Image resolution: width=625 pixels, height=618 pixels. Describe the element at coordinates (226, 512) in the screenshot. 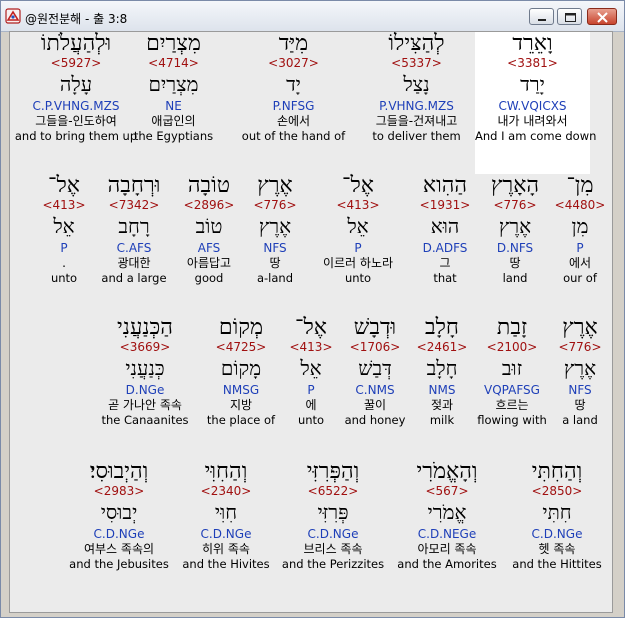

I see `lexical-form: חִוִּי` at that location.